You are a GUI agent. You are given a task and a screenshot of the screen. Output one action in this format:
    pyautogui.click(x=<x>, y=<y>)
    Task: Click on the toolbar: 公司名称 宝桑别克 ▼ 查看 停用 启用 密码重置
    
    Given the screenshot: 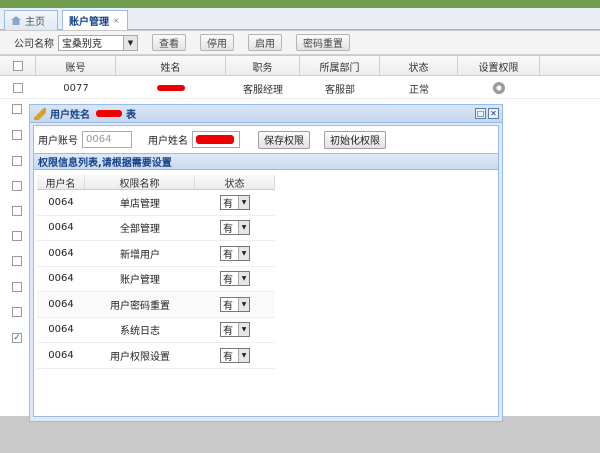 What is the action you would take?
    pyautogui.click(x=300, y=43)
    